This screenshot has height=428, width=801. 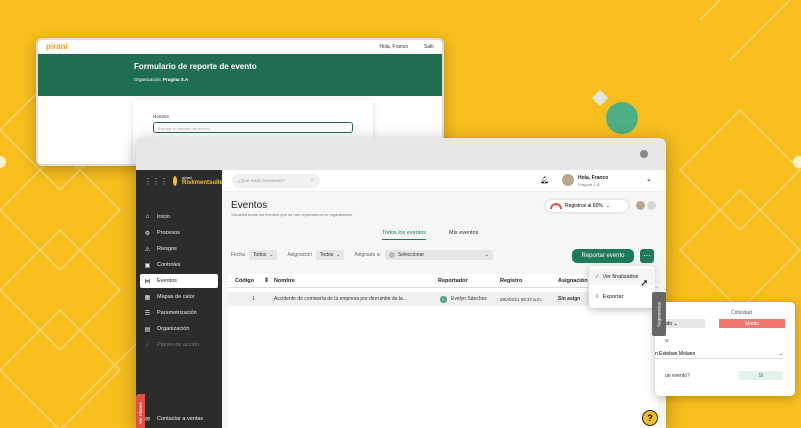 I want to click on contact-sales: ✉ Contactar a ventas, so click(x=179, y=419).